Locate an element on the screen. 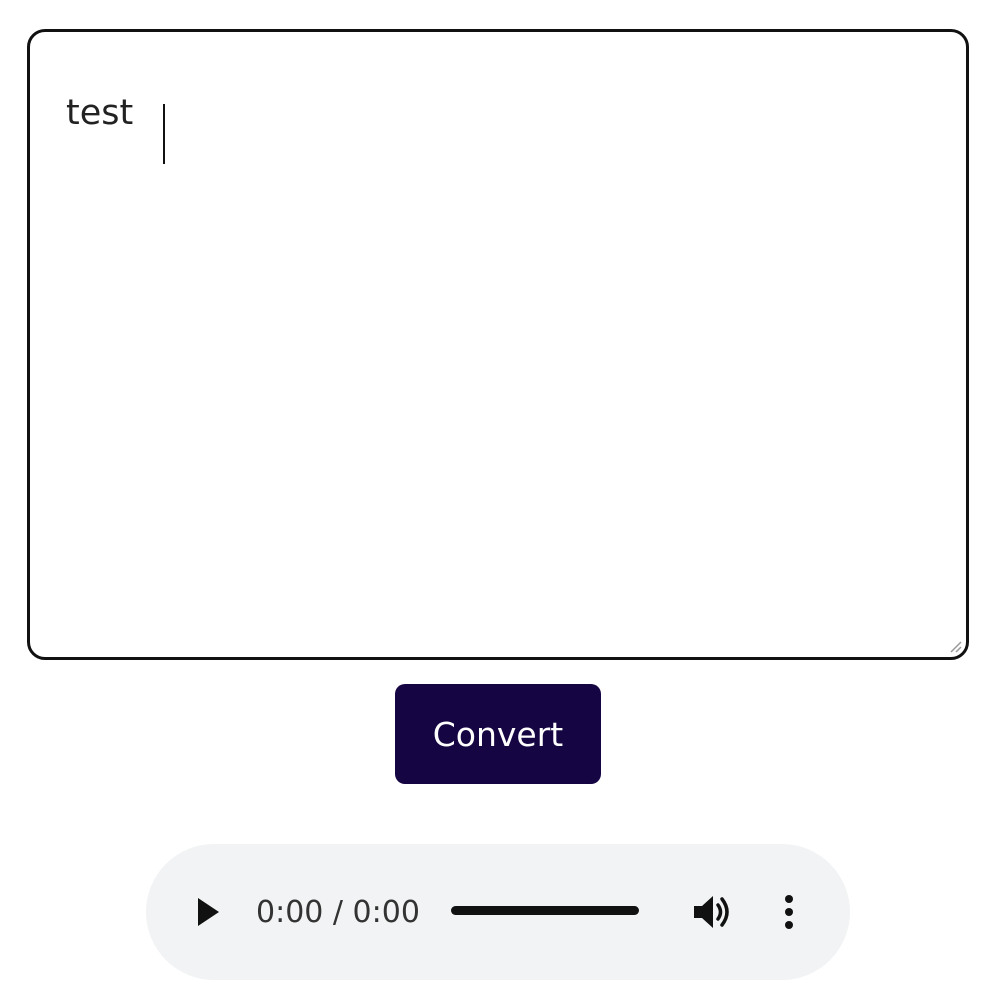  text-cursor is located at coordinates (164, 134).